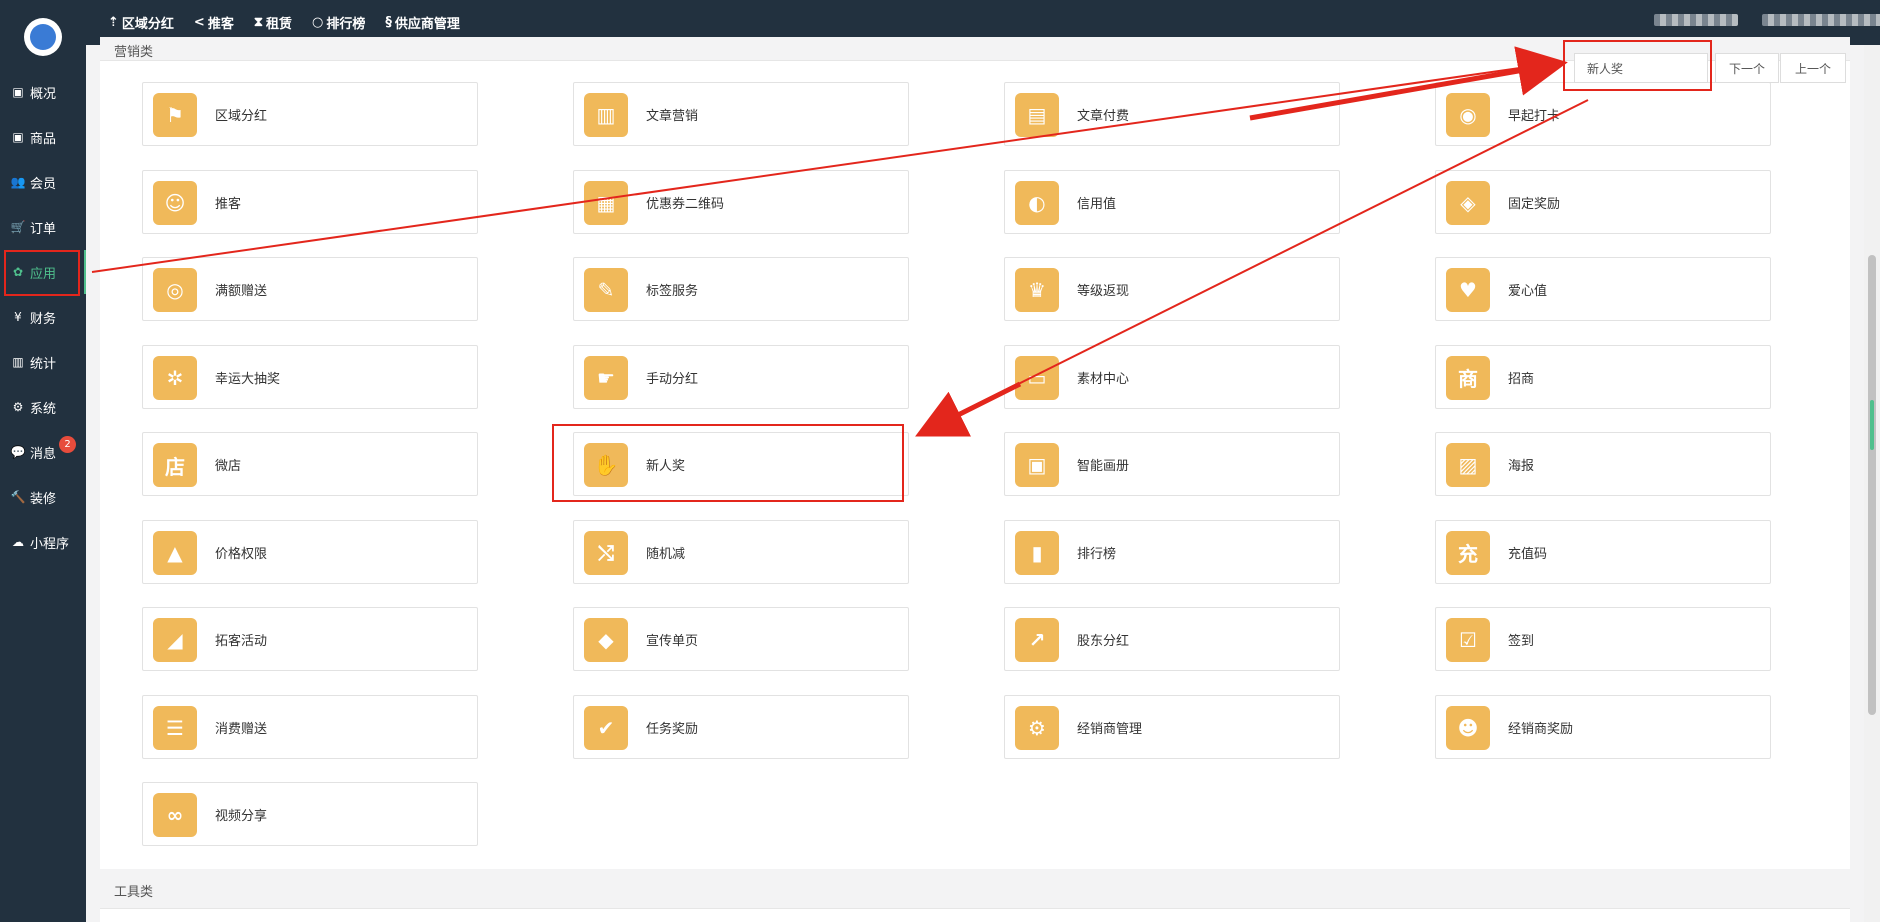 The height and width of the screenshot is (922, 1880). I want to click on app-icon: ▥, so click(606, 115).